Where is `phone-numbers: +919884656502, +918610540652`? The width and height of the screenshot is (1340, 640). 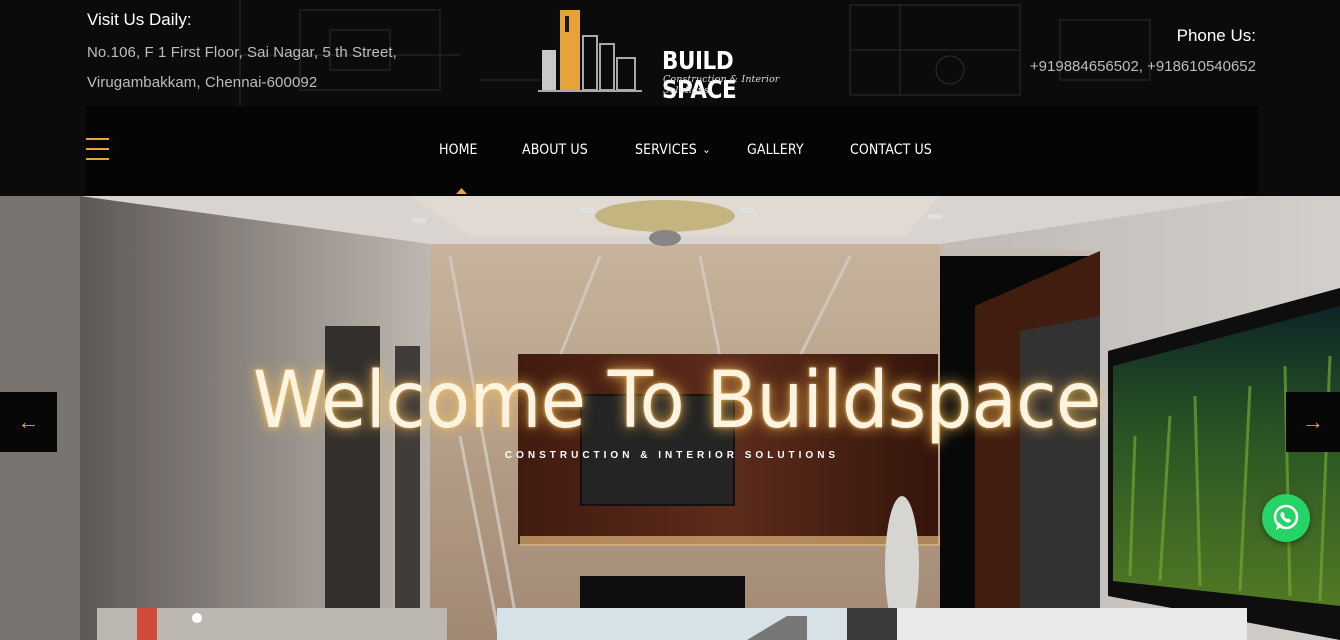 phone-numbers: +919884656502, +918610540652 is located at coordinates (1143, 66).